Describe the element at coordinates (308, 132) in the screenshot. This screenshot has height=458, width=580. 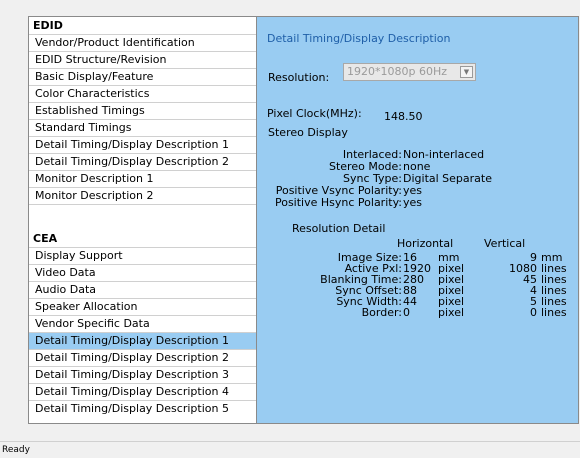
I see `stereo-display-header: Stereo Display` at that location.